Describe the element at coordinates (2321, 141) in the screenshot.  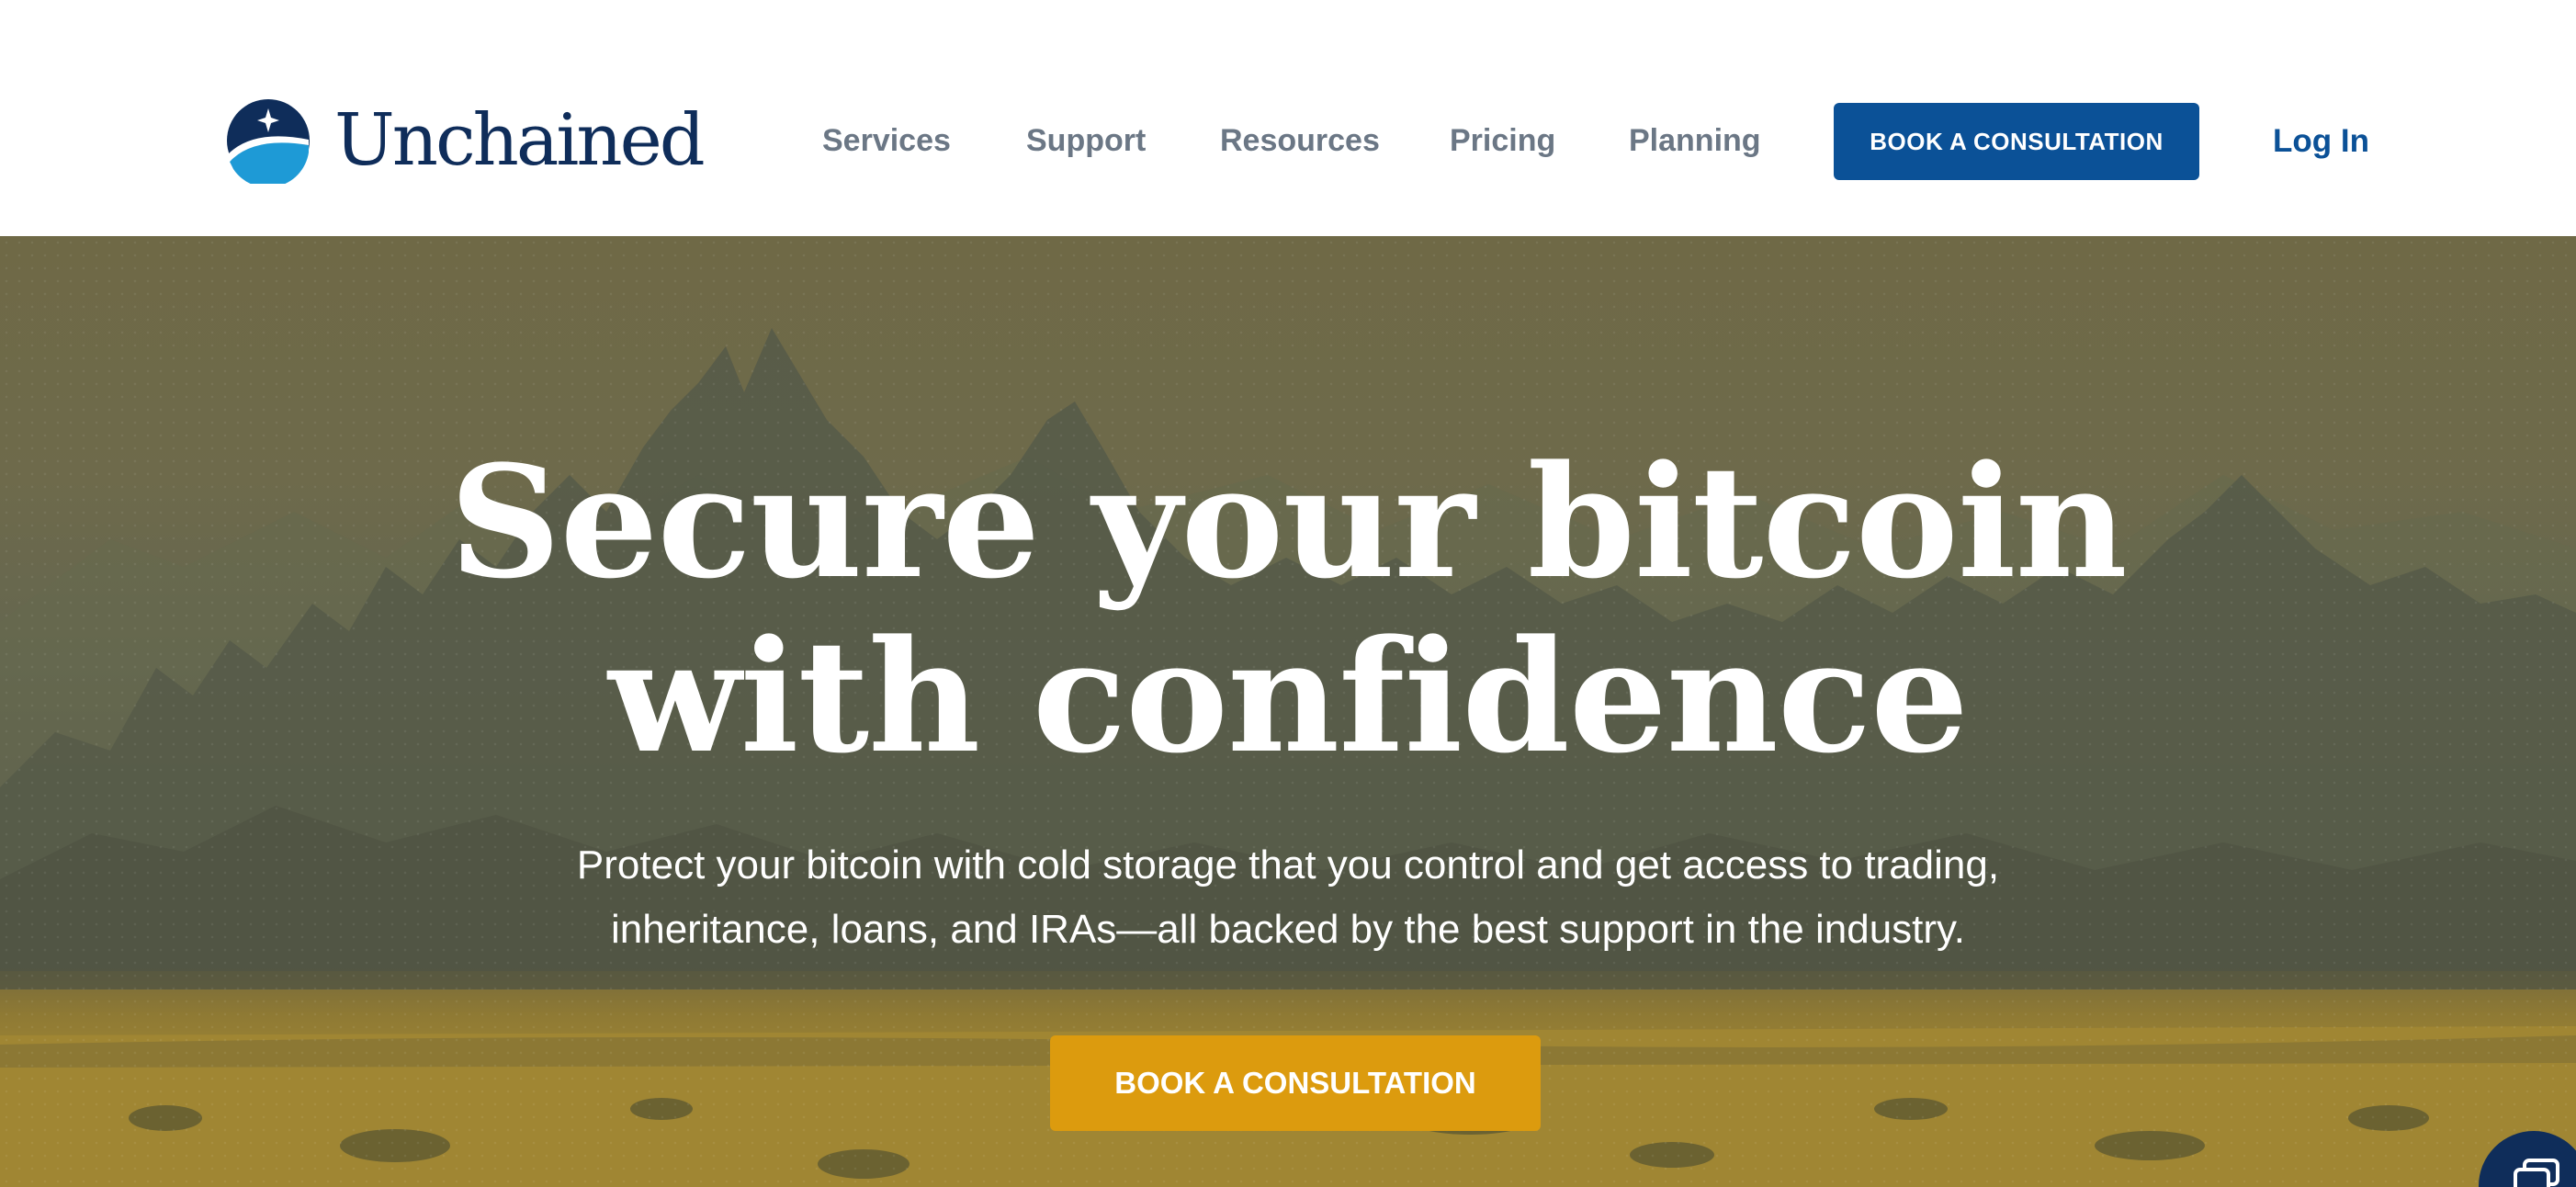
I see `login-link: Log In` at that location.